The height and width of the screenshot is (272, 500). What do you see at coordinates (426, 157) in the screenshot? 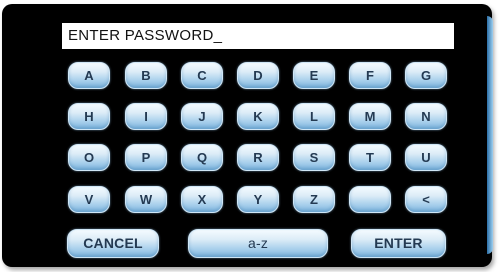
I see `key-u: U` at bounding box center [426, 157].